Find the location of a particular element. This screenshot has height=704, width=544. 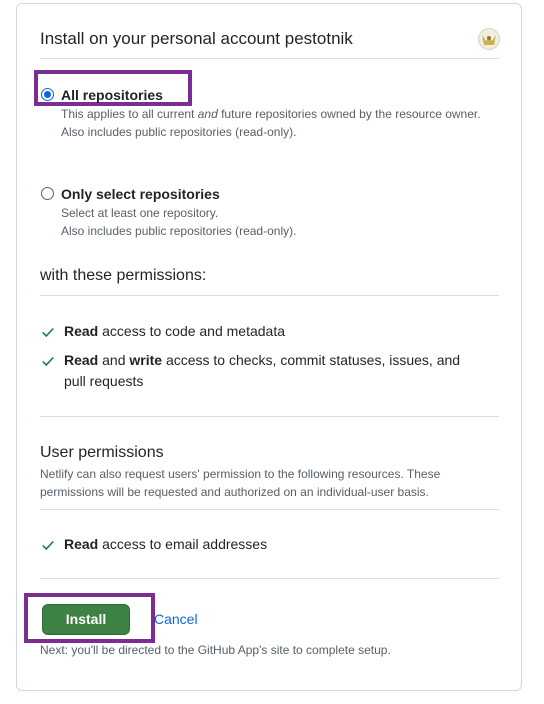

all-repositories-label: All repositories is located at coordinates (112, 95).